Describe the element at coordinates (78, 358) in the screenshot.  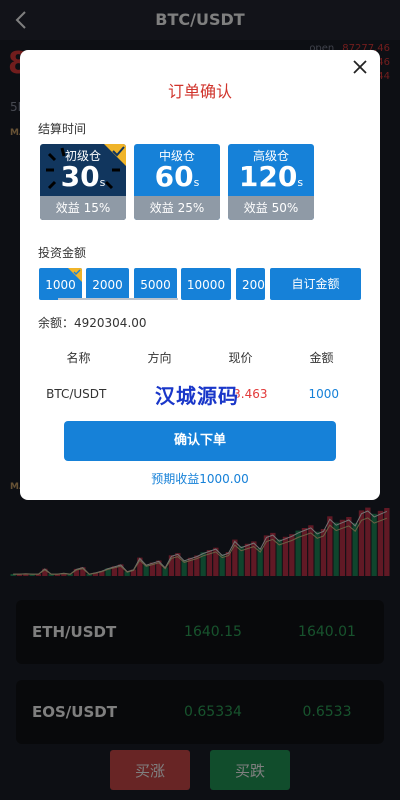
I see `col-name: 名称` at that location.